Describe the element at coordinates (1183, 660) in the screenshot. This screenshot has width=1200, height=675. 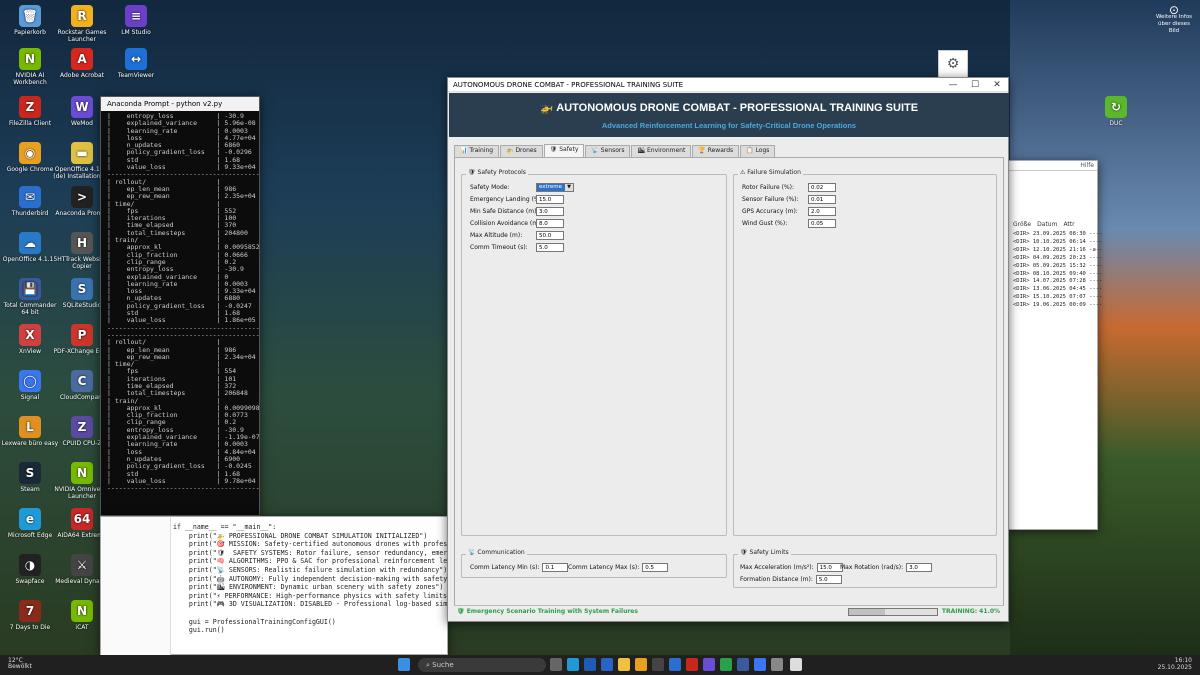
I see `clock-time: 16:10` at that location.